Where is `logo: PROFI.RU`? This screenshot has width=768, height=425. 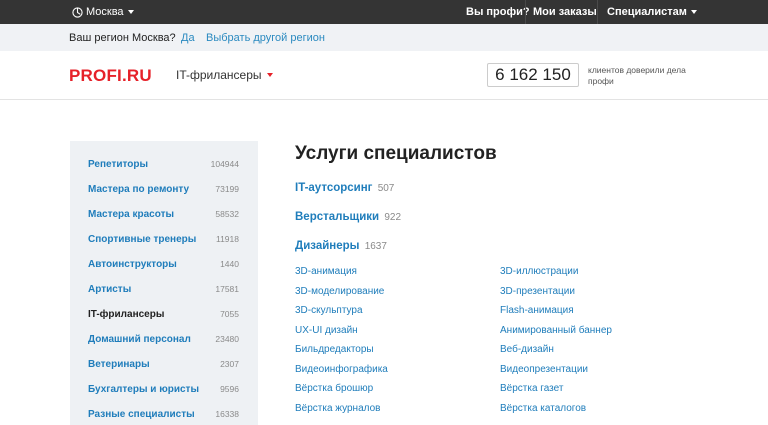 logo: PROFI.RU is located at coordinates (110, 76).